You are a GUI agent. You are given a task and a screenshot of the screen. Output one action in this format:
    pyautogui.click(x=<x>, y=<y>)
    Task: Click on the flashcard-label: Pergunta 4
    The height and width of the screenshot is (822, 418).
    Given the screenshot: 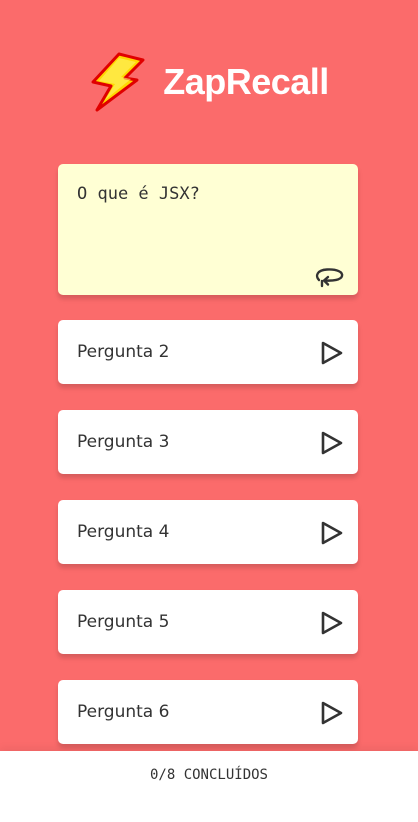 What is the action you would take?
    pyautogui.click(x=123, y=532)
    